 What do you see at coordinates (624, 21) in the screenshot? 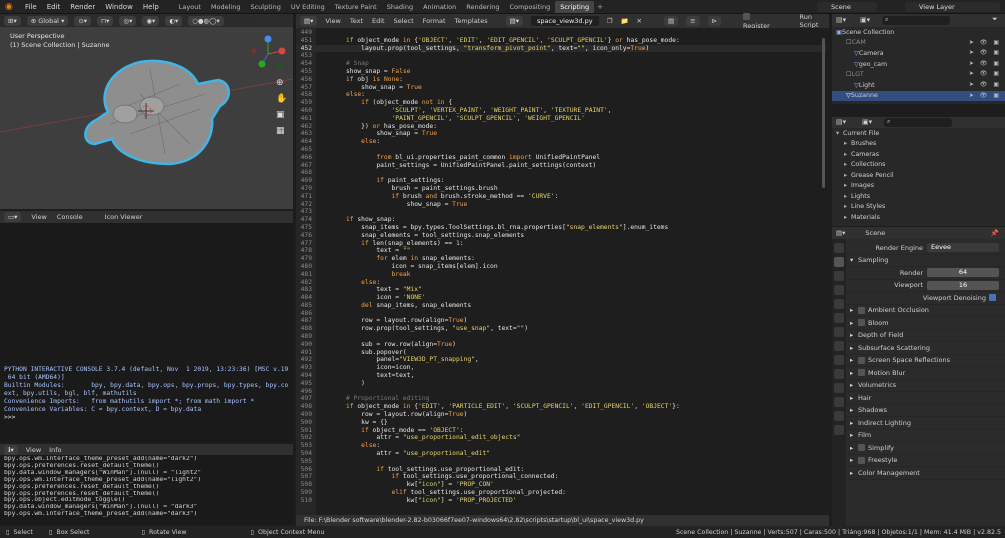
I see `open-folder-icon: 📁` at bounding box center [624, 21].